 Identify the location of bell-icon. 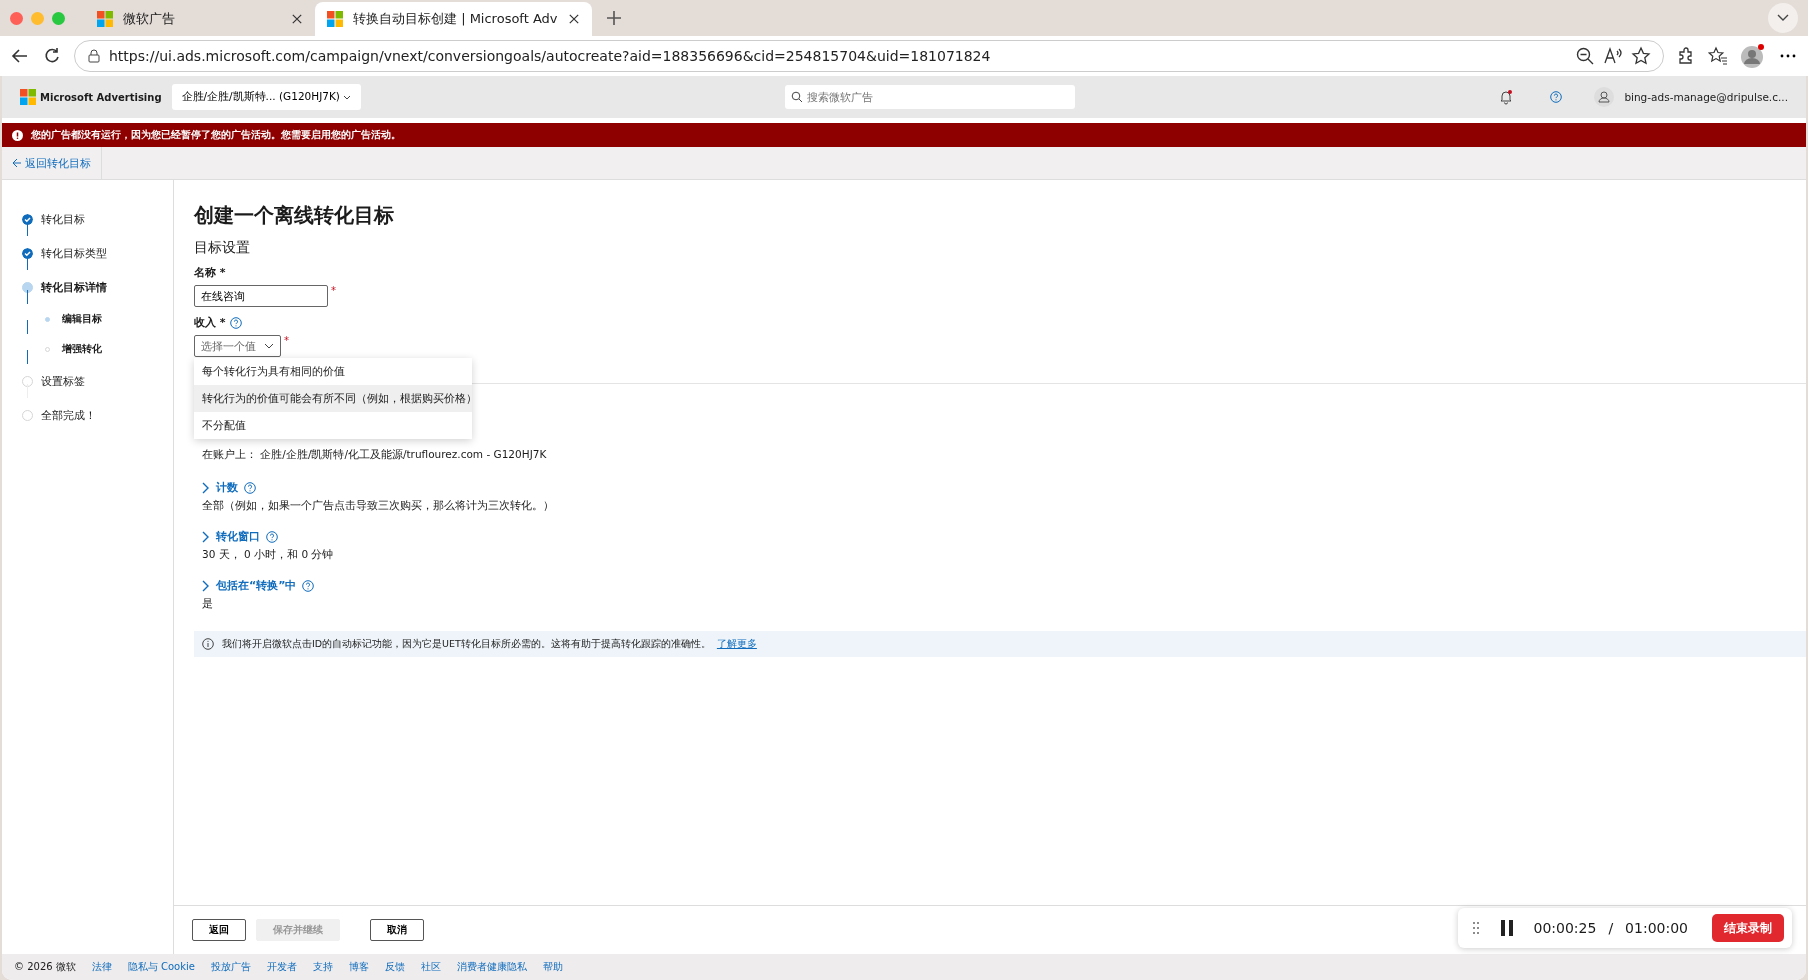
(1506, 97).